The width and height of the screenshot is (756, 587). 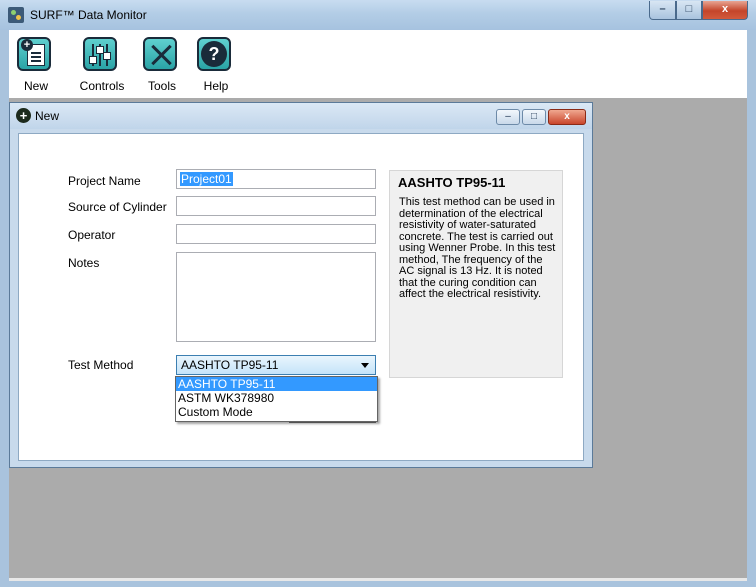 I want to click on child-title-bar: + New – □ x, so click(x=301, y=116).